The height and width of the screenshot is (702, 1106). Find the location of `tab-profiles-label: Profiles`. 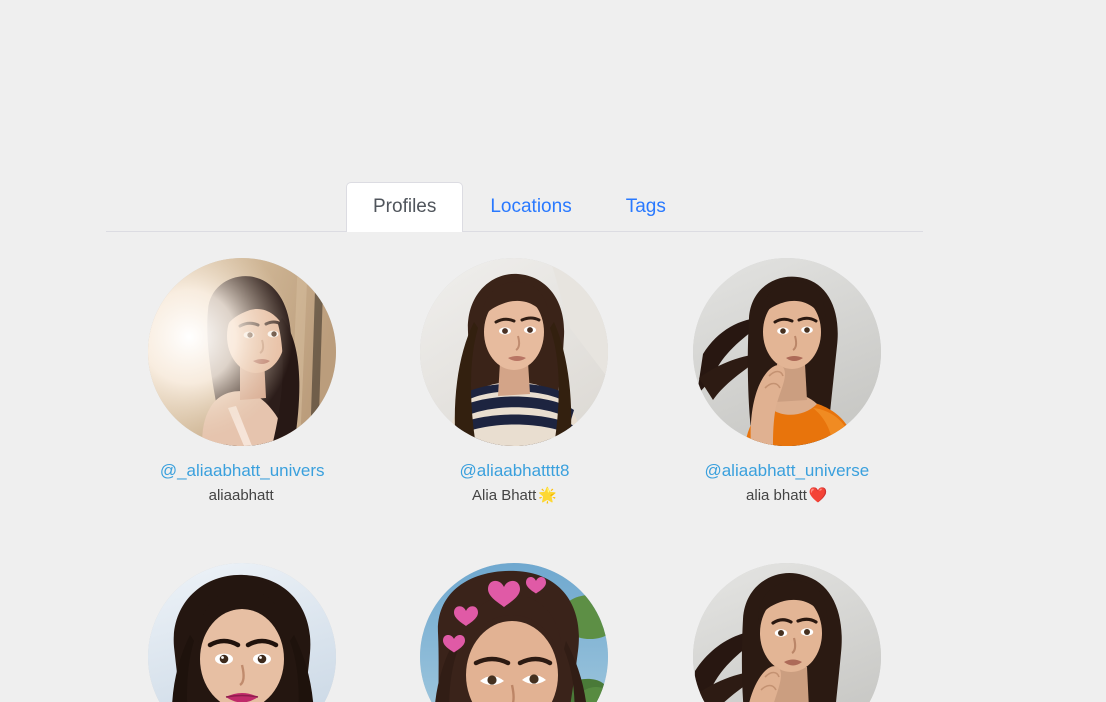

tab-profiles-label: Profiles is located at coordinates (405, 206).